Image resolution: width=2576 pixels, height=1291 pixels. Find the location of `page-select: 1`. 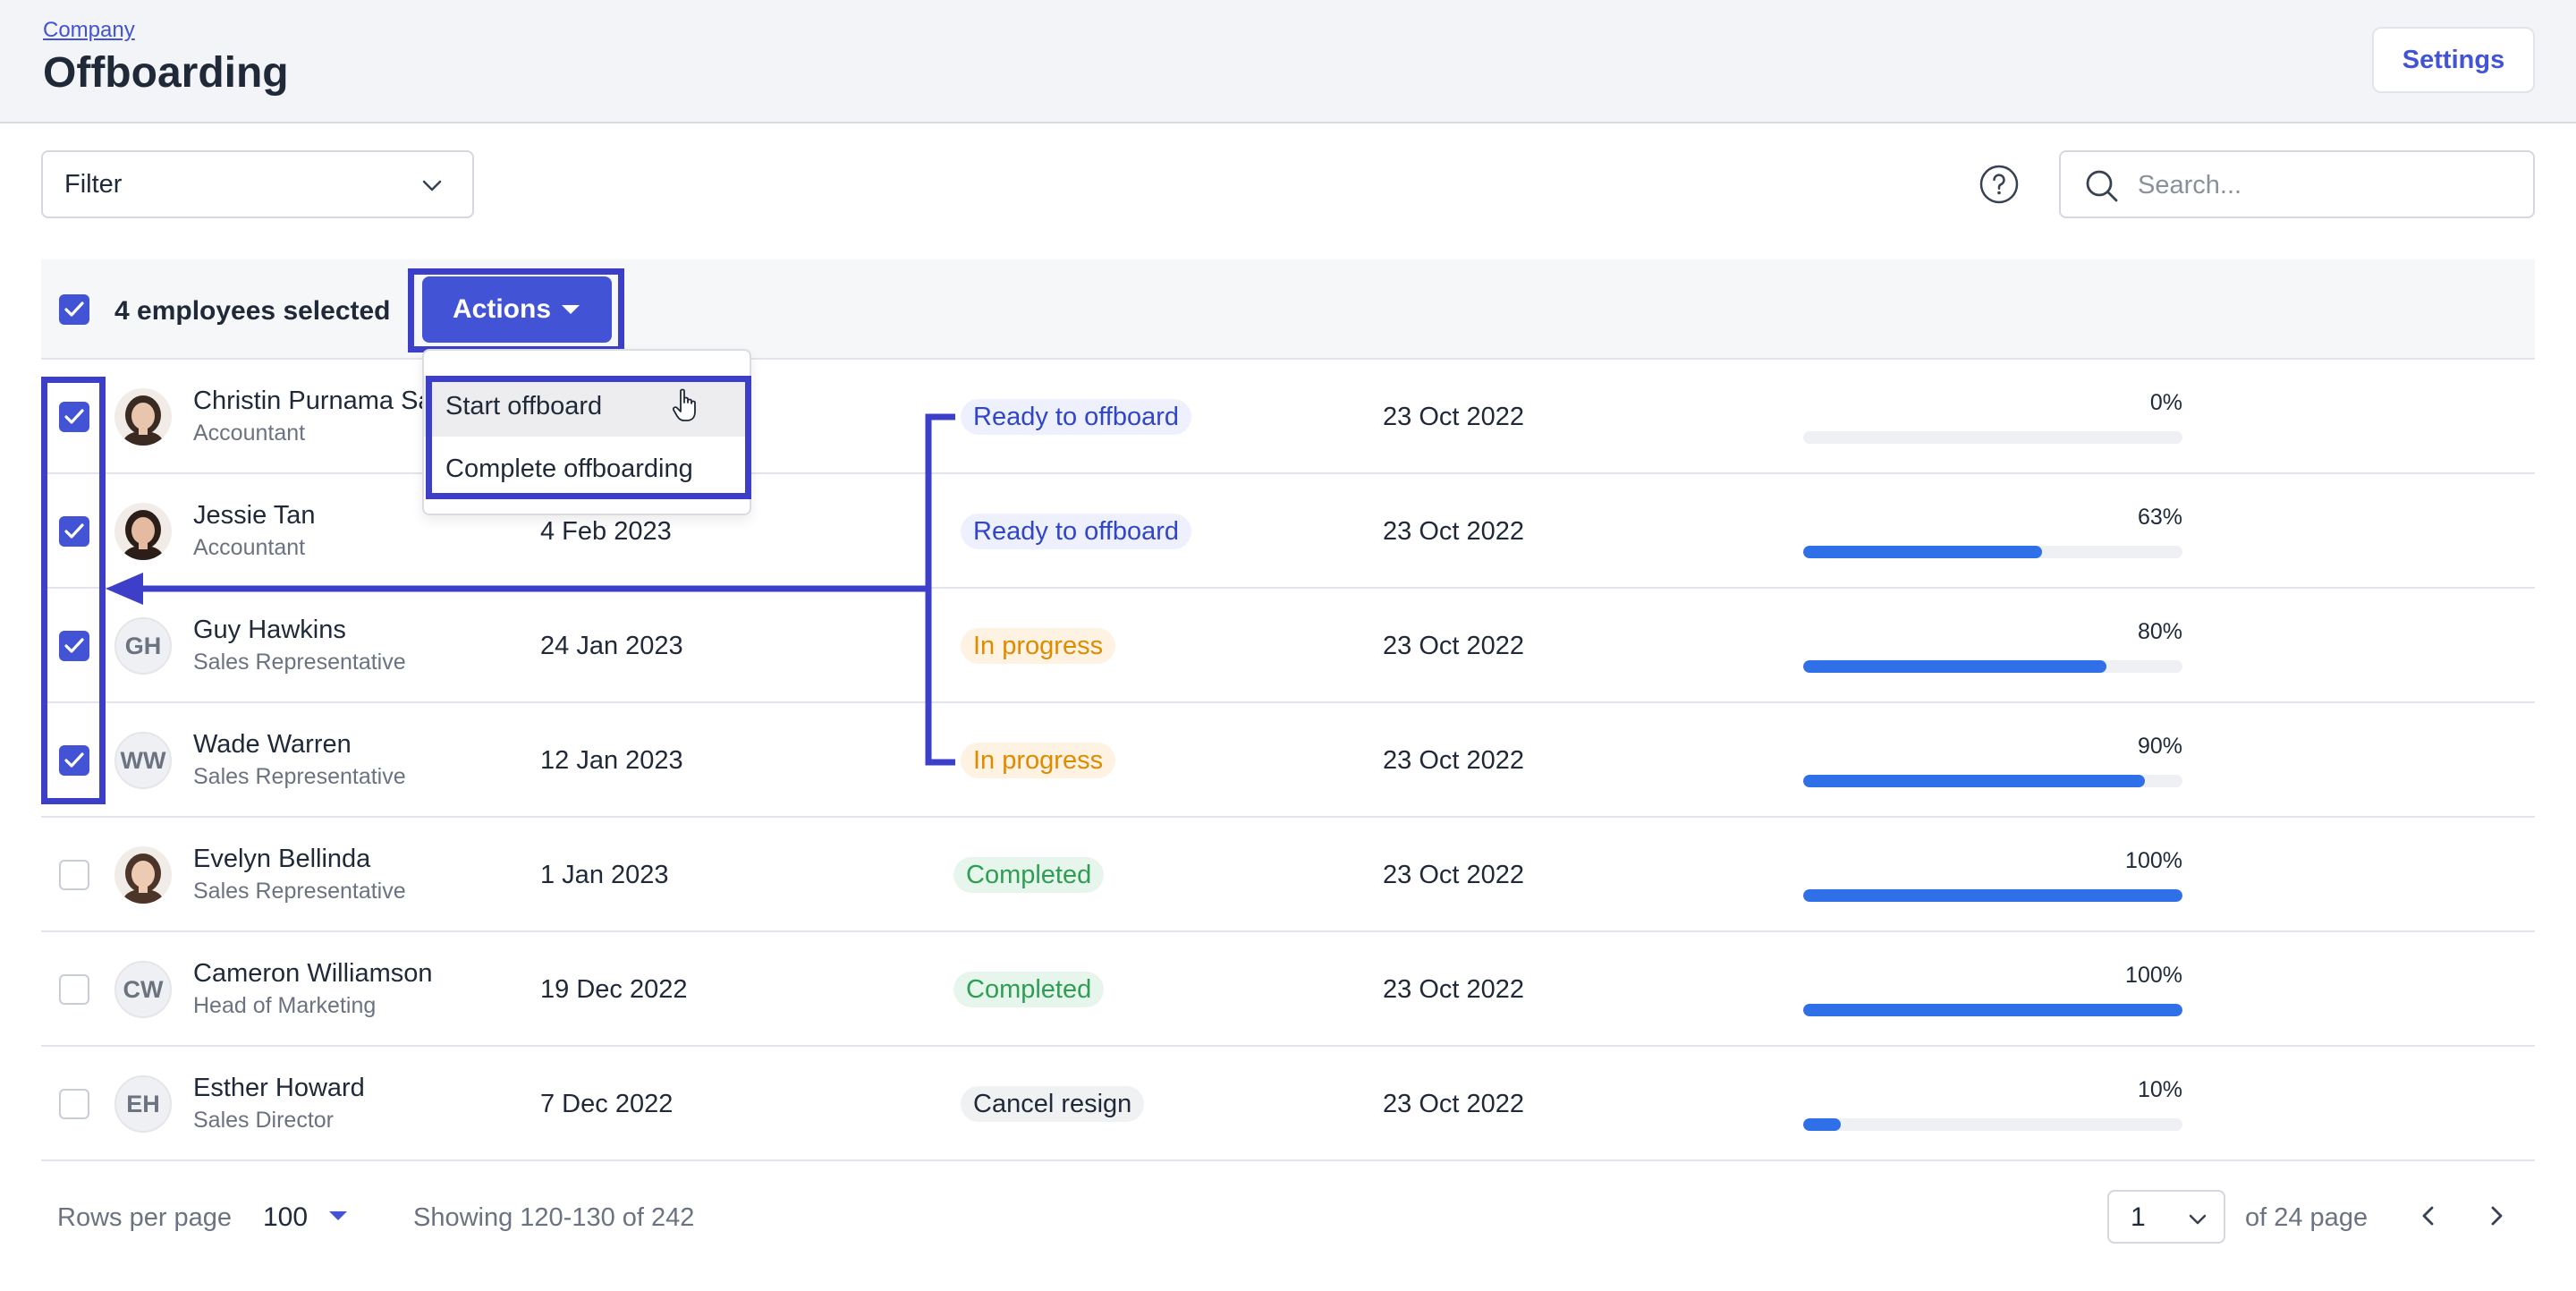

page-select: 1 is located at coordinates (2166, 1217).